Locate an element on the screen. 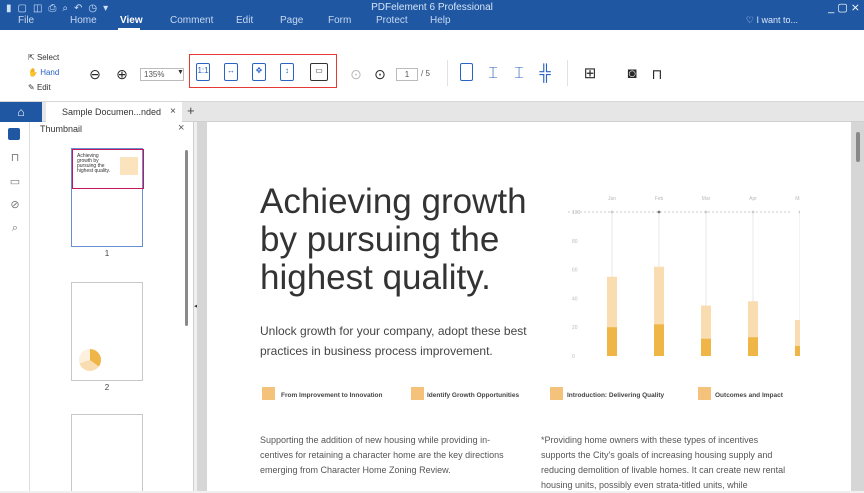 Image resolution: width=864 pixels, height=493 pixels. x-tick-label: May is located at coordinates (797, 199).